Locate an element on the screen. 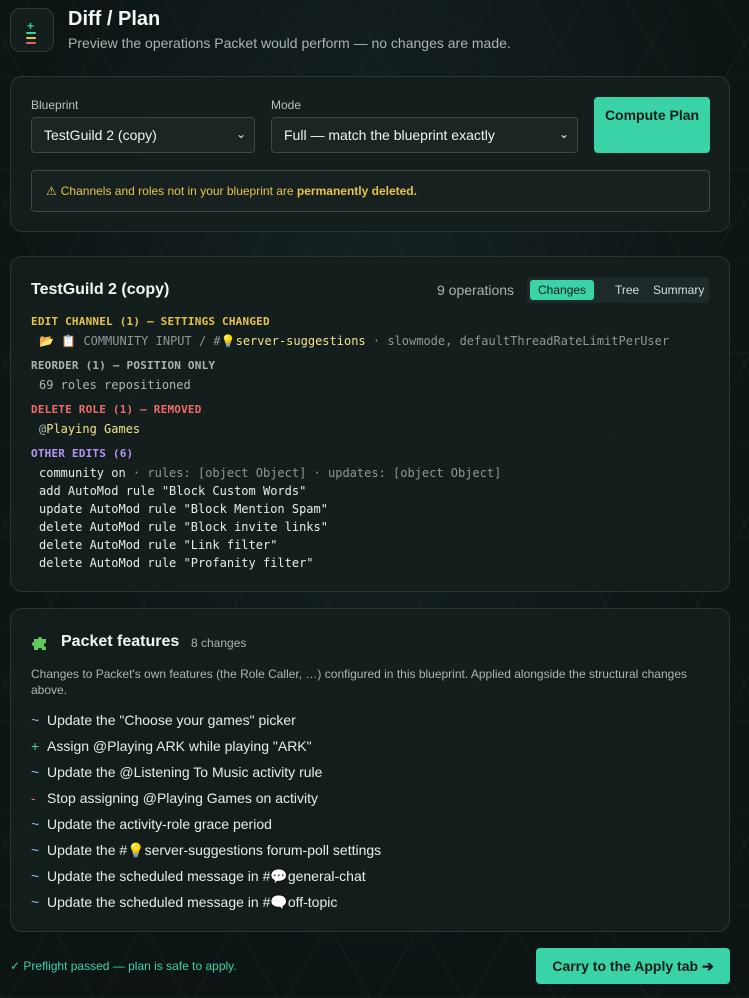  feature-change-item: + Assign @Playing ARK while playing "ARK" is located at coordinates (171, 746).